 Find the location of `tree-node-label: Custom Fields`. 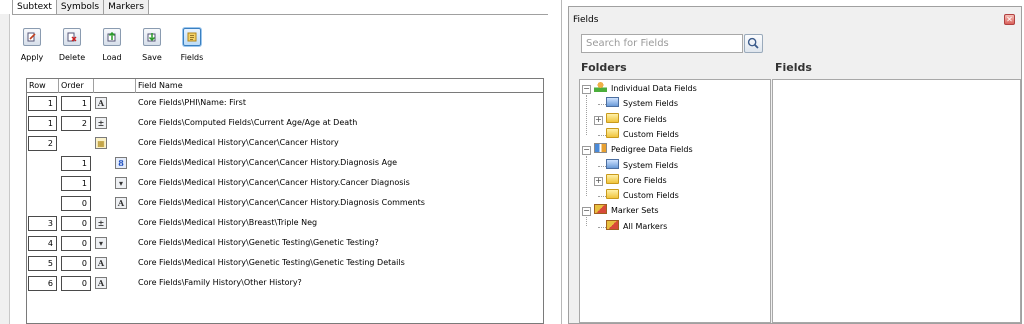

tree-node-label: Custom Fields is located at coordinates (651, 134).